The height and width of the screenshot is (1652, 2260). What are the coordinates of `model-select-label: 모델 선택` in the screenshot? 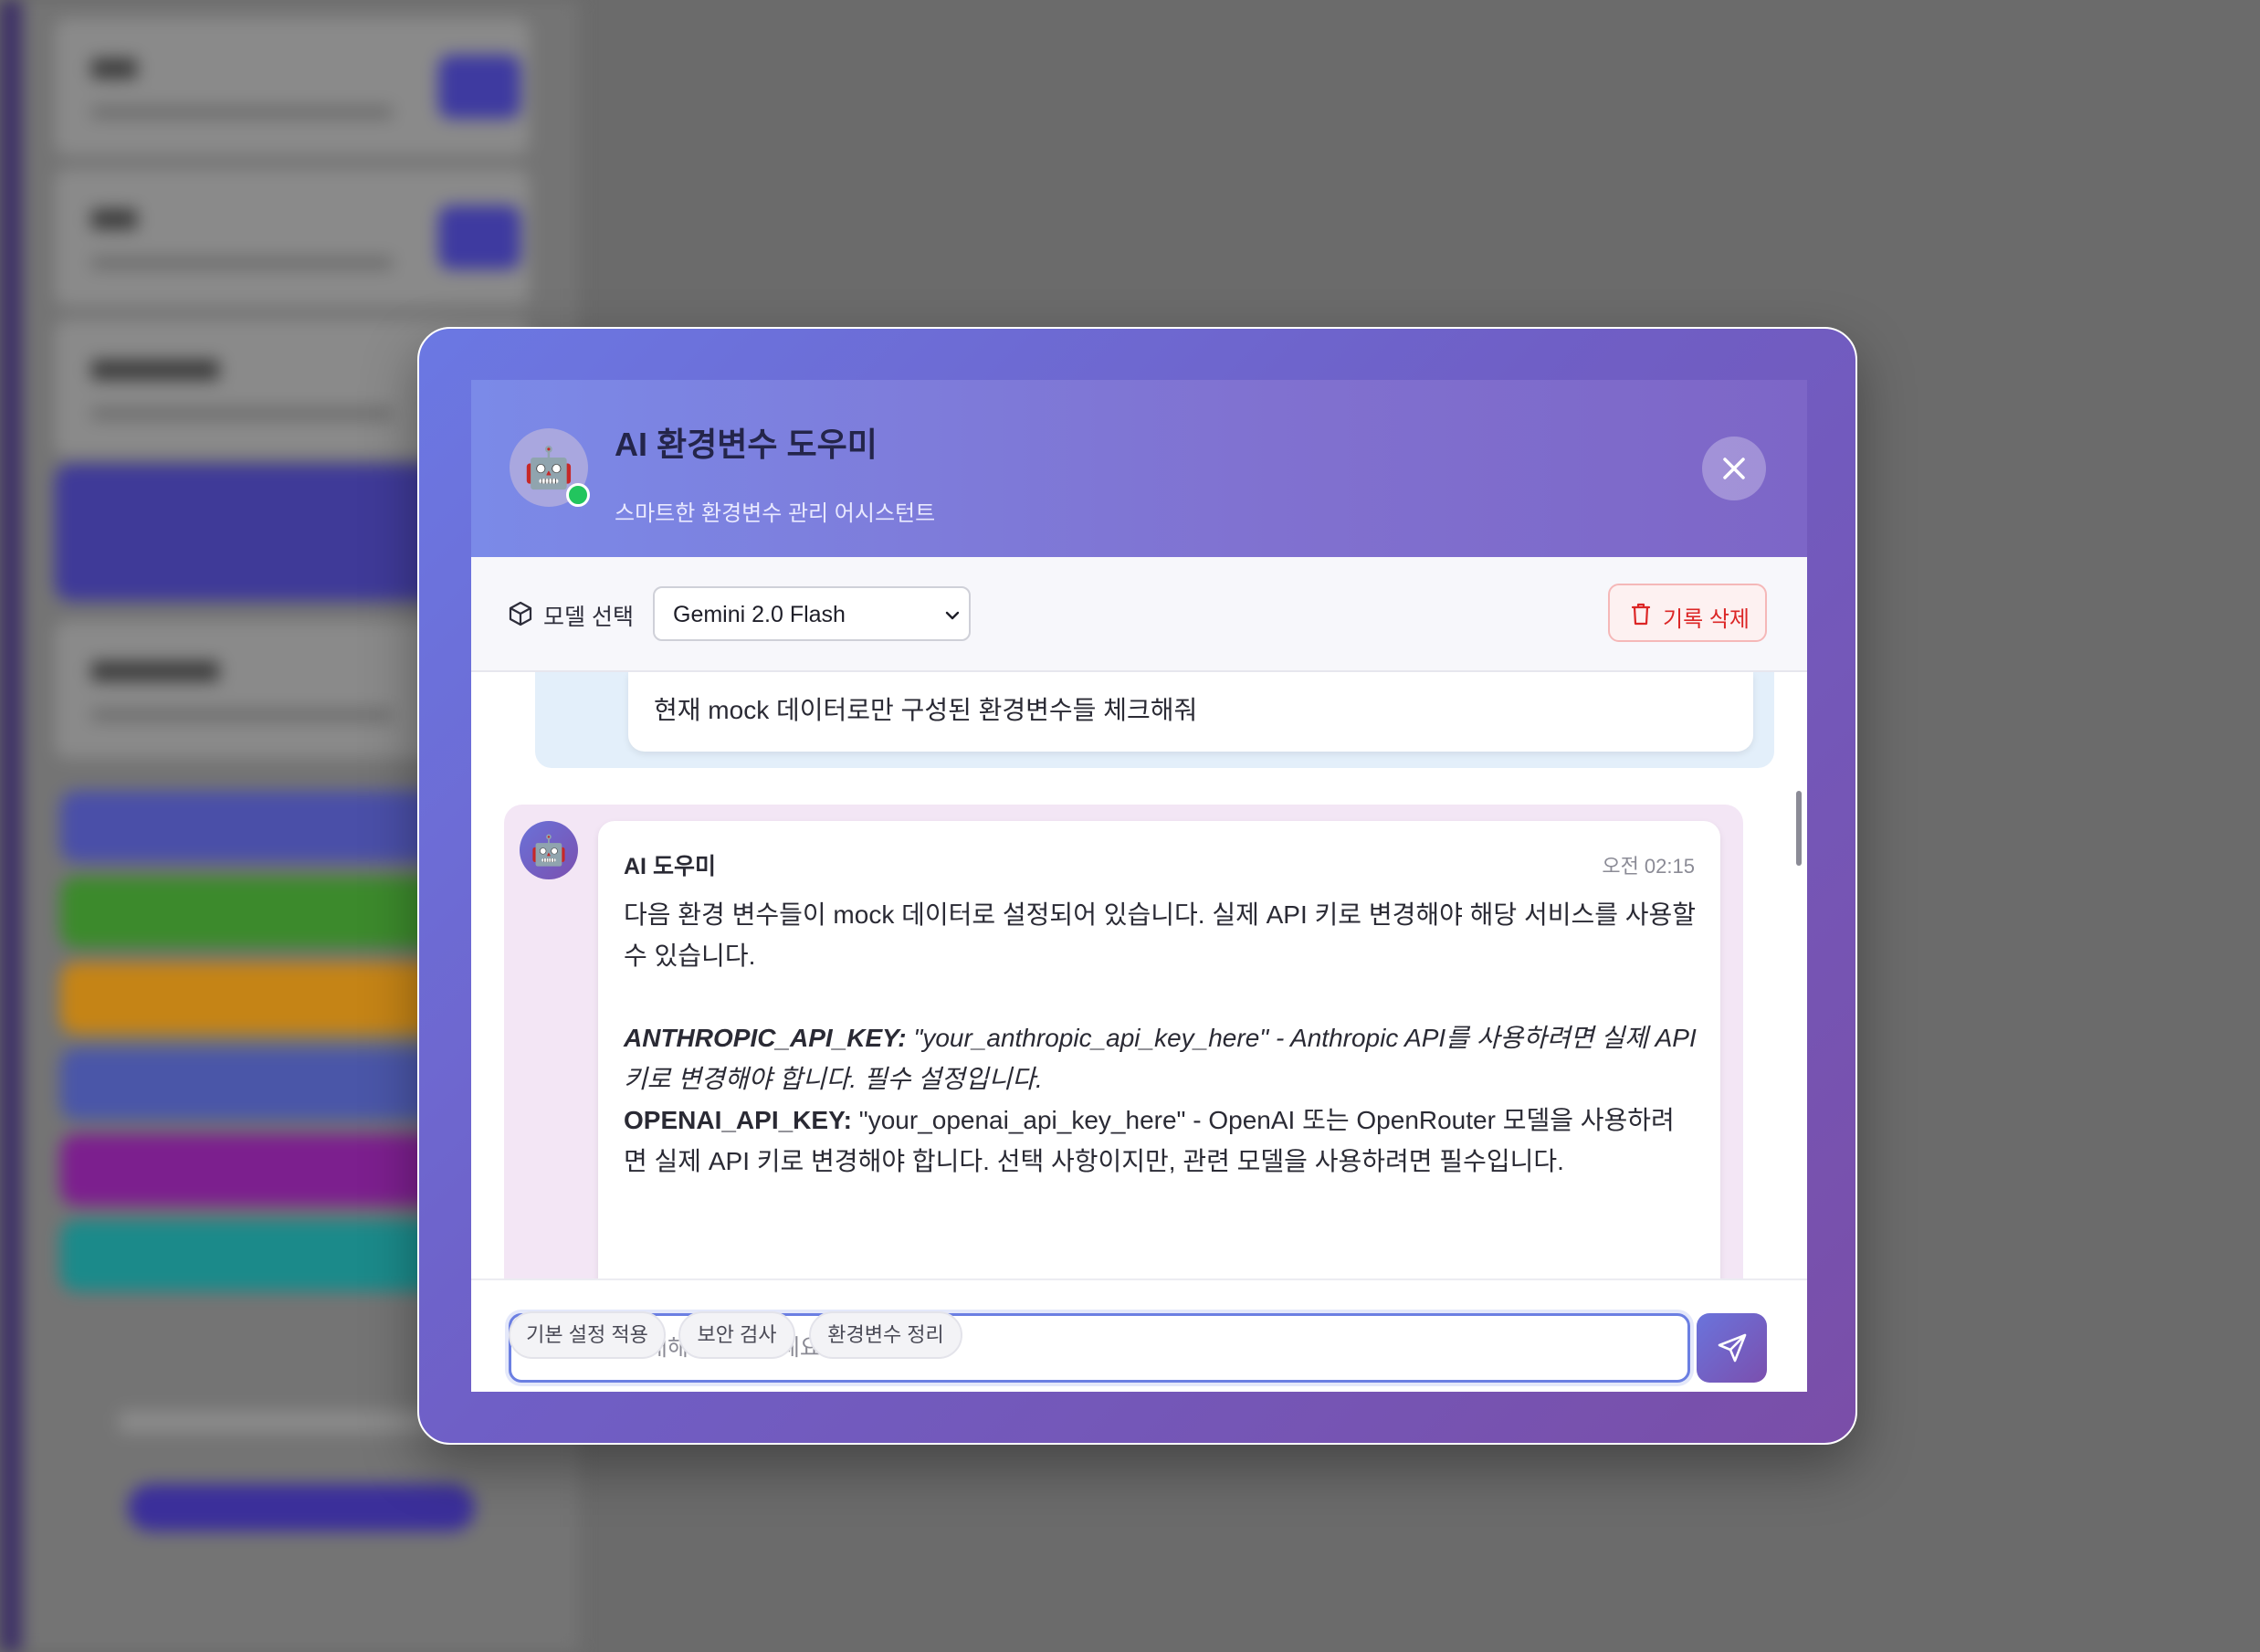 It's located at (588, 617).